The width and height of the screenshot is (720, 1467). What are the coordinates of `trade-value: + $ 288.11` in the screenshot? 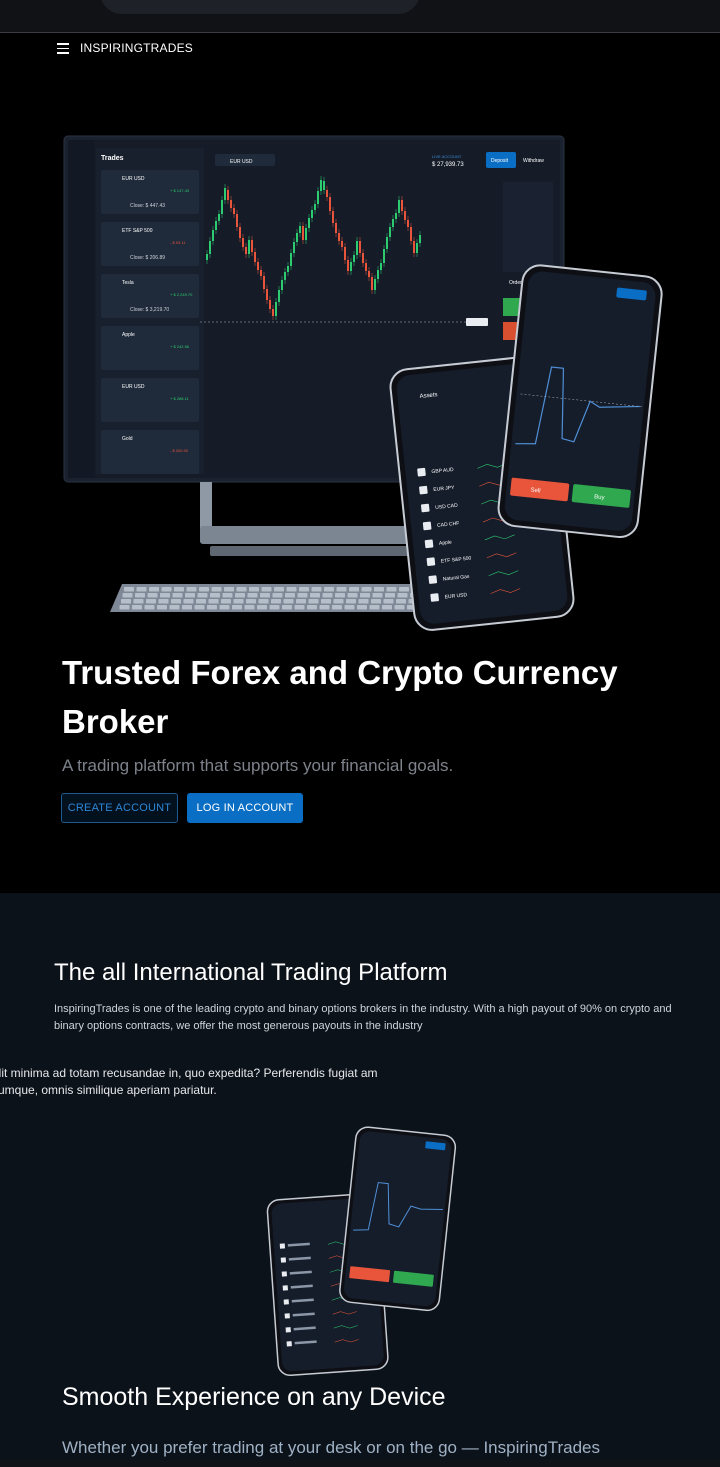 It's located at (179, 398).